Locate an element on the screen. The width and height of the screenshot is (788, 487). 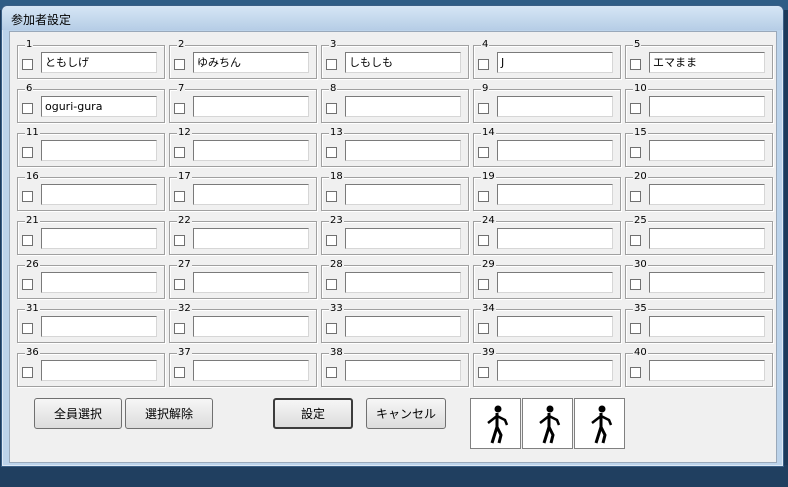
window-title: 参加者設定 is located at coordinates (41, 20).